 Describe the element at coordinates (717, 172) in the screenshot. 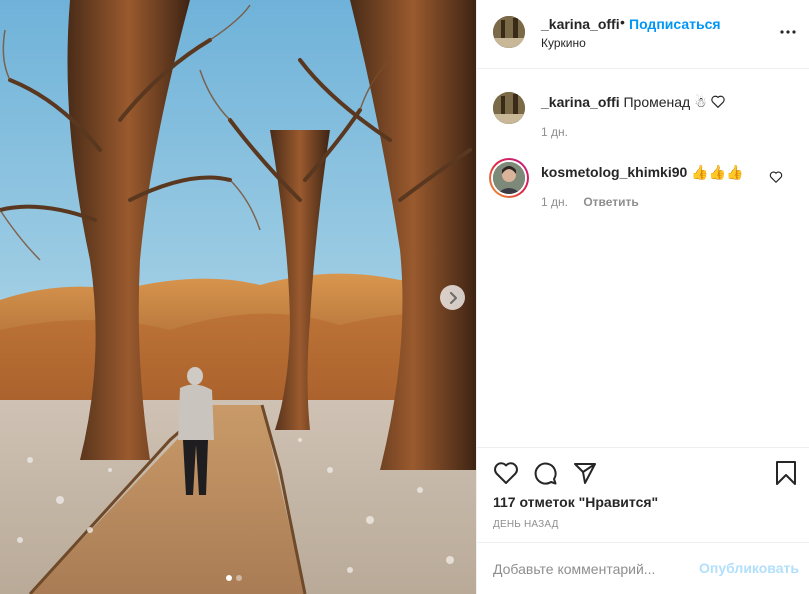

I see `comment-body: 👍👍👍` at that location.